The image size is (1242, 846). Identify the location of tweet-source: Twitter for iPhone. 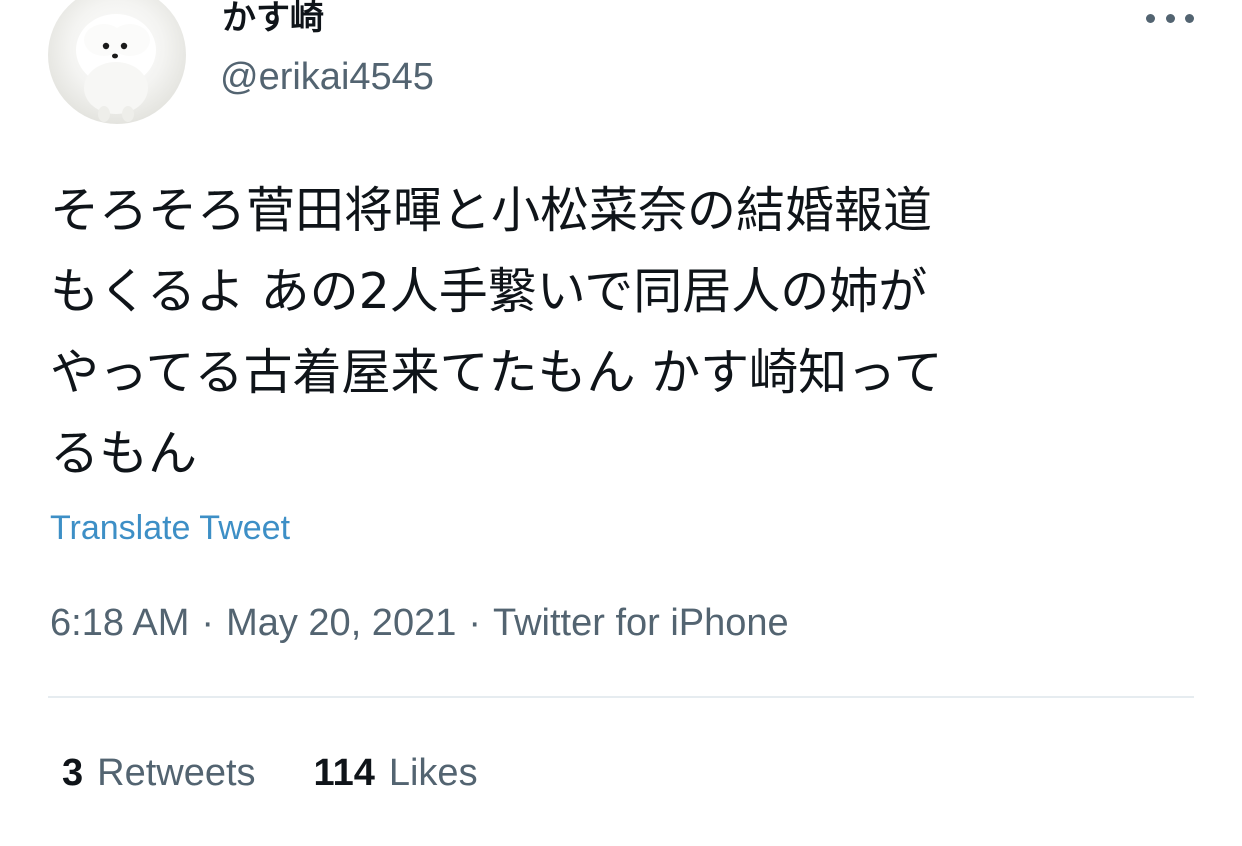
(641, 623).